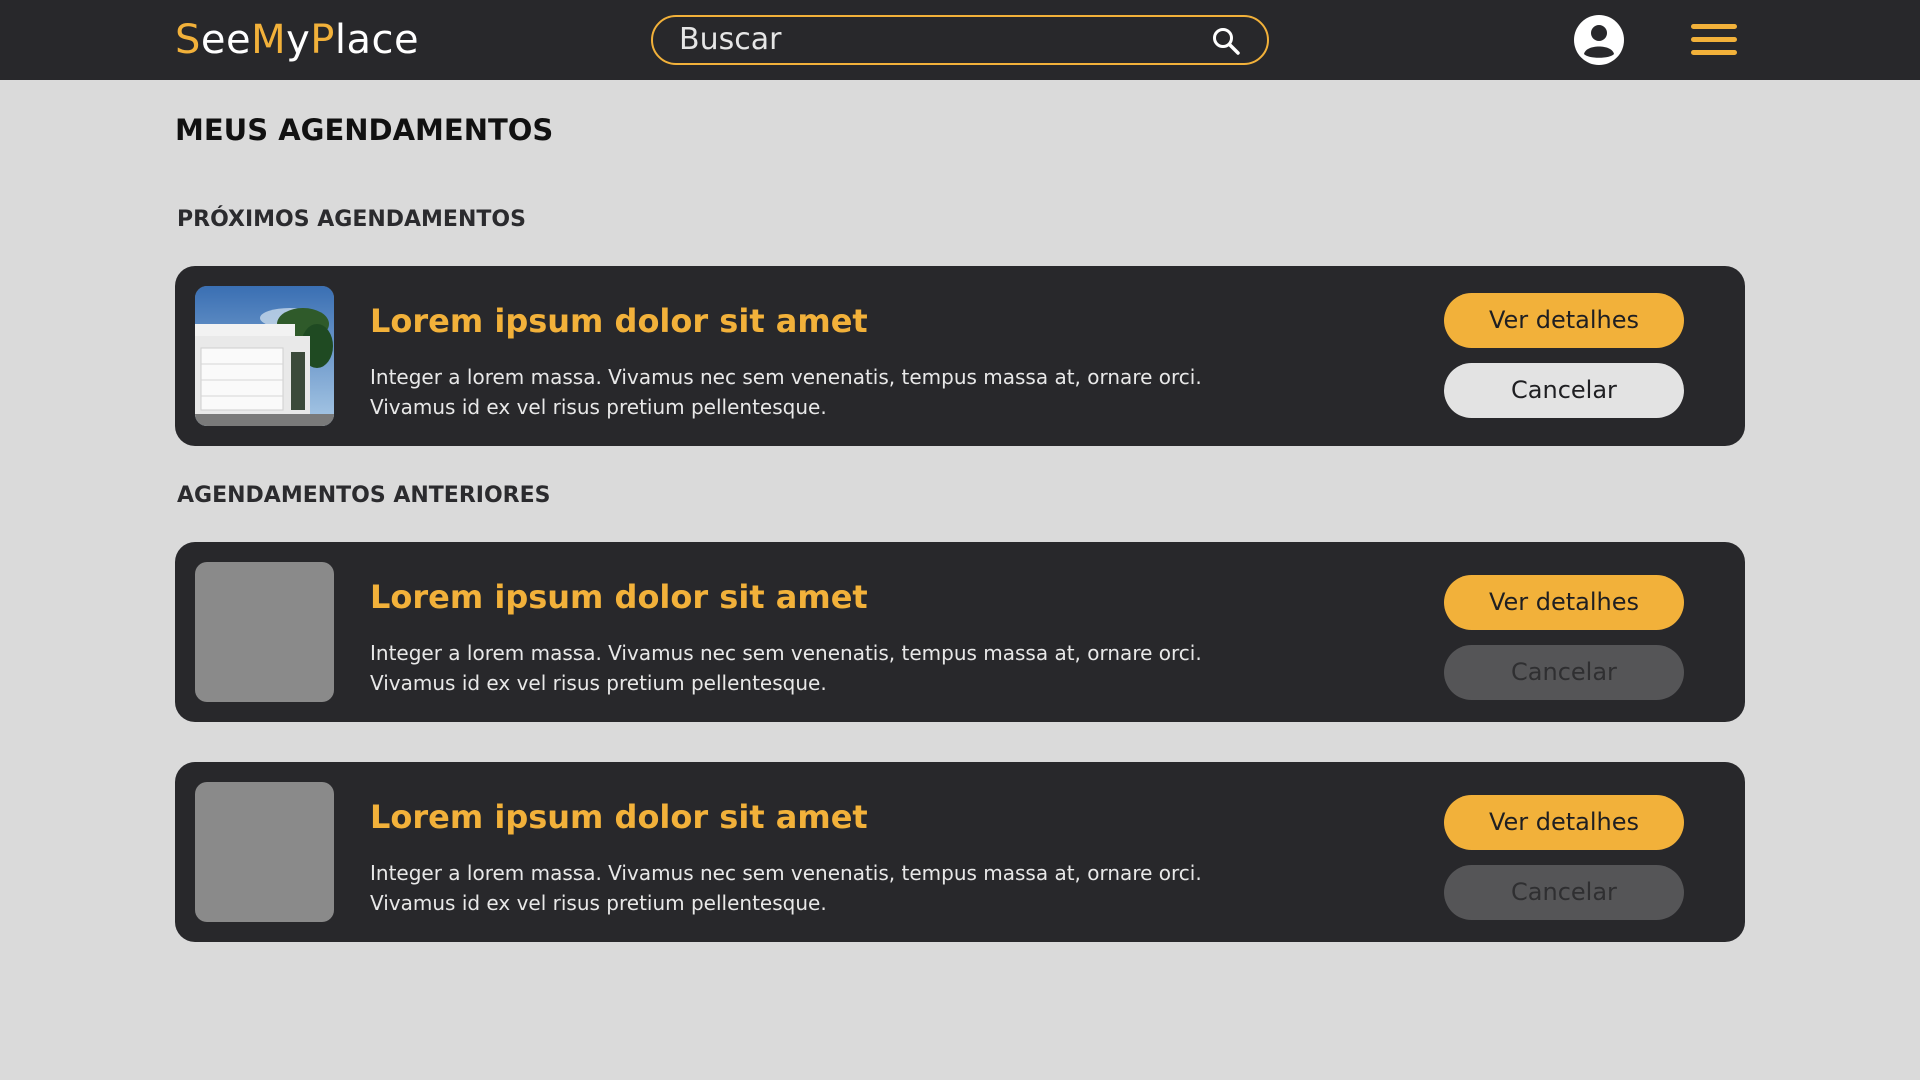  I want to click on house-image, so click(264, 356).